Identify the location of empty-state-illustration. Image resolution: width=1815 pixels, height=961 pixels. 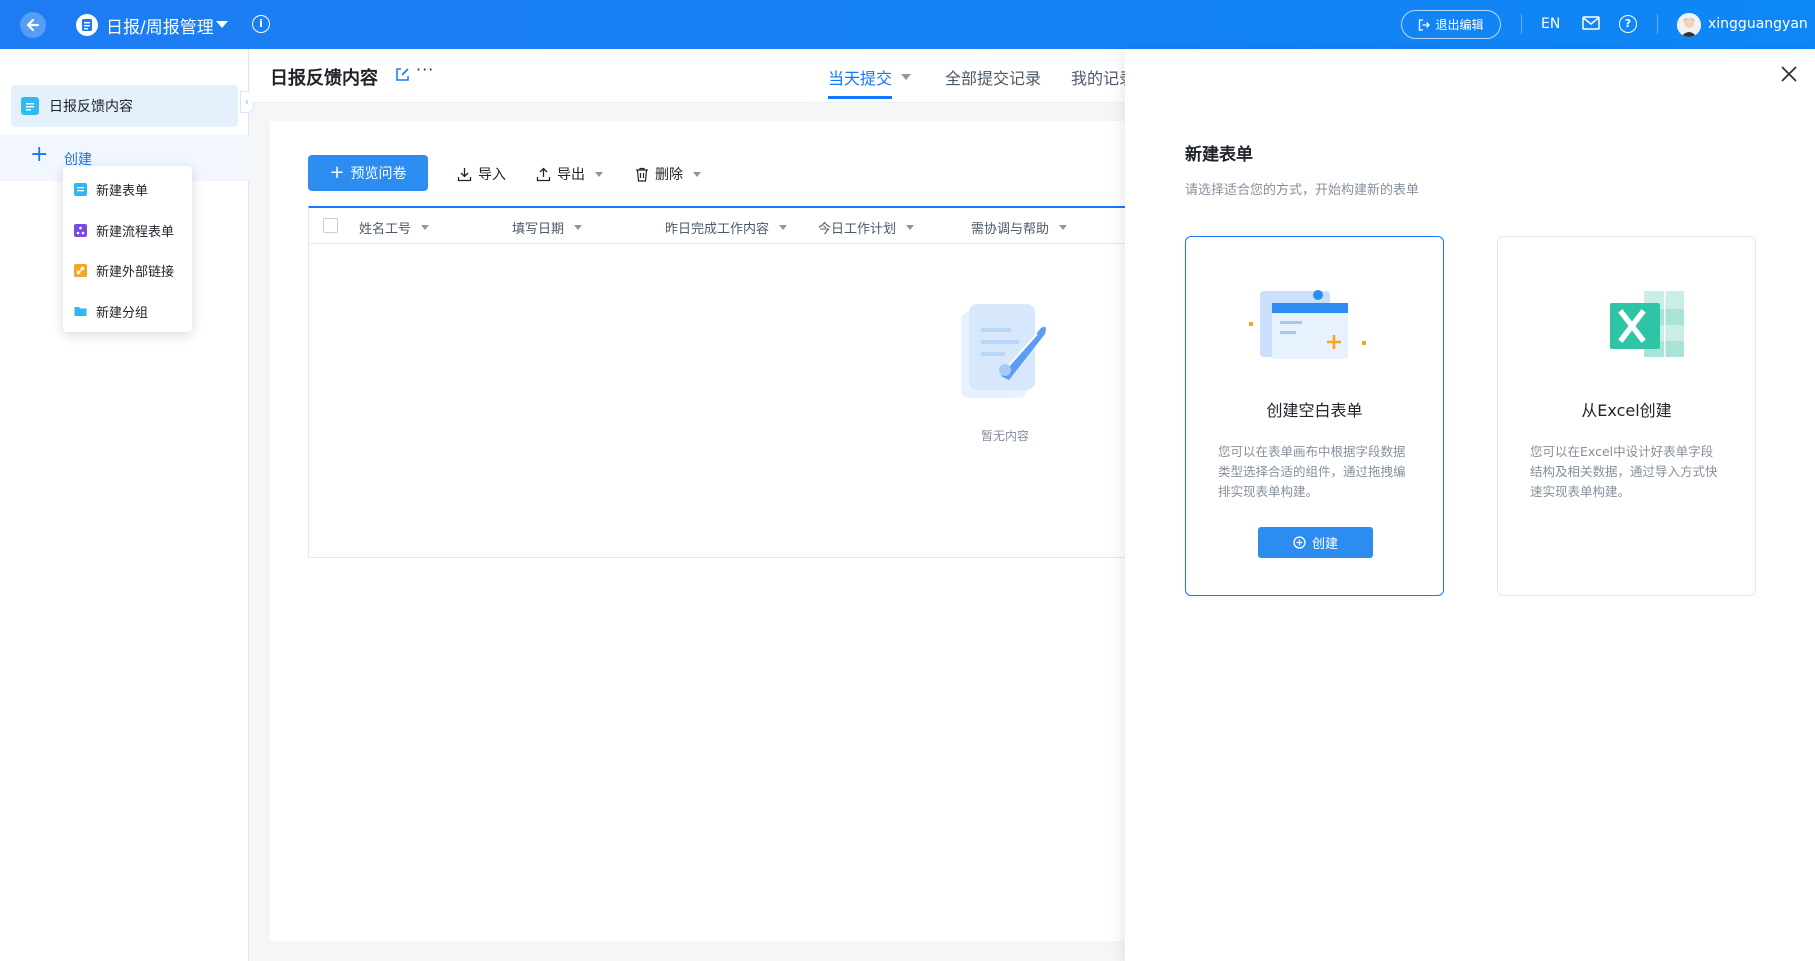
(1003, 355).